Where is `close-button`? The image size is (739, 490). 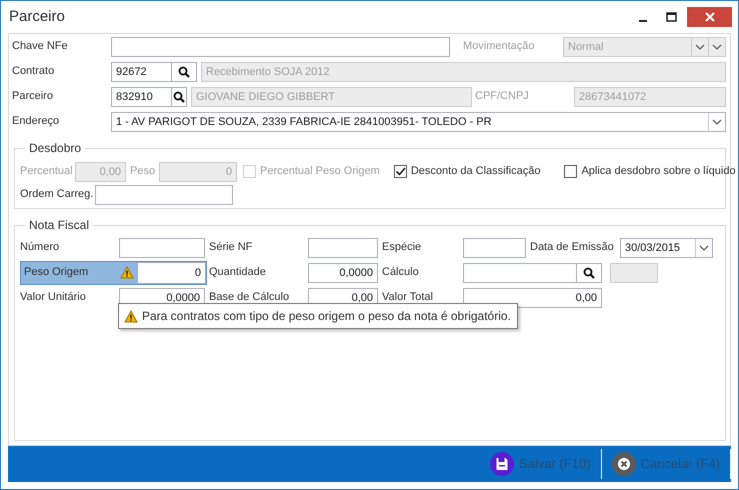
close-button is located at coordinates (709, 17).